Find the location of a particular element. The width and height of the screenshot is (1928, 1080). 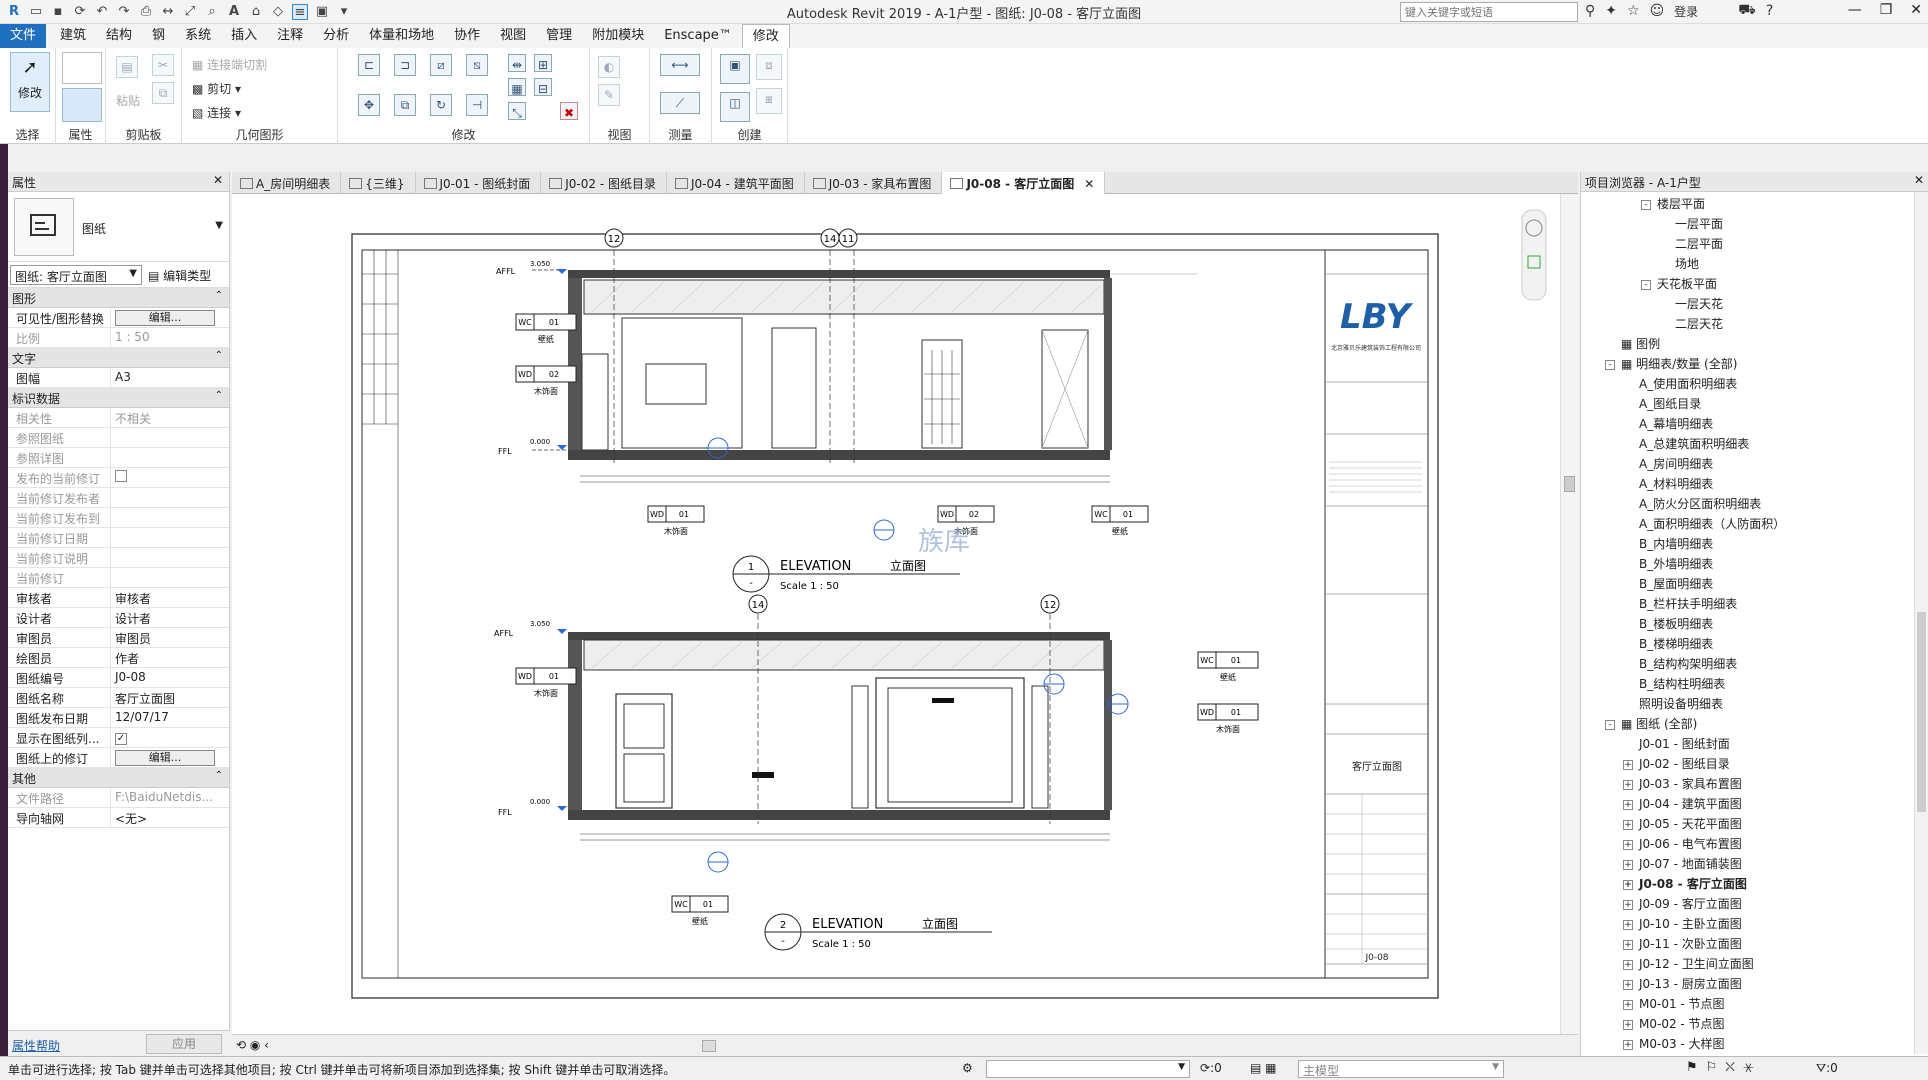

property-row: 当前修订说明 is located at coordinates (118, 558).